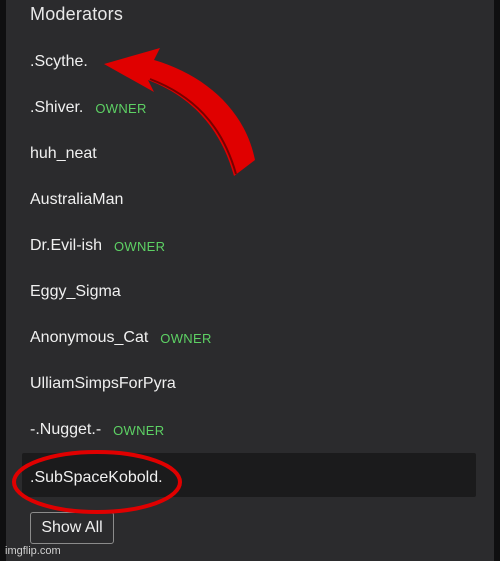  What do you see at coordinates (76, 200) in the screenshot?
I see `moderator-name: AustraliaMan` at bounding box center [76, 200].